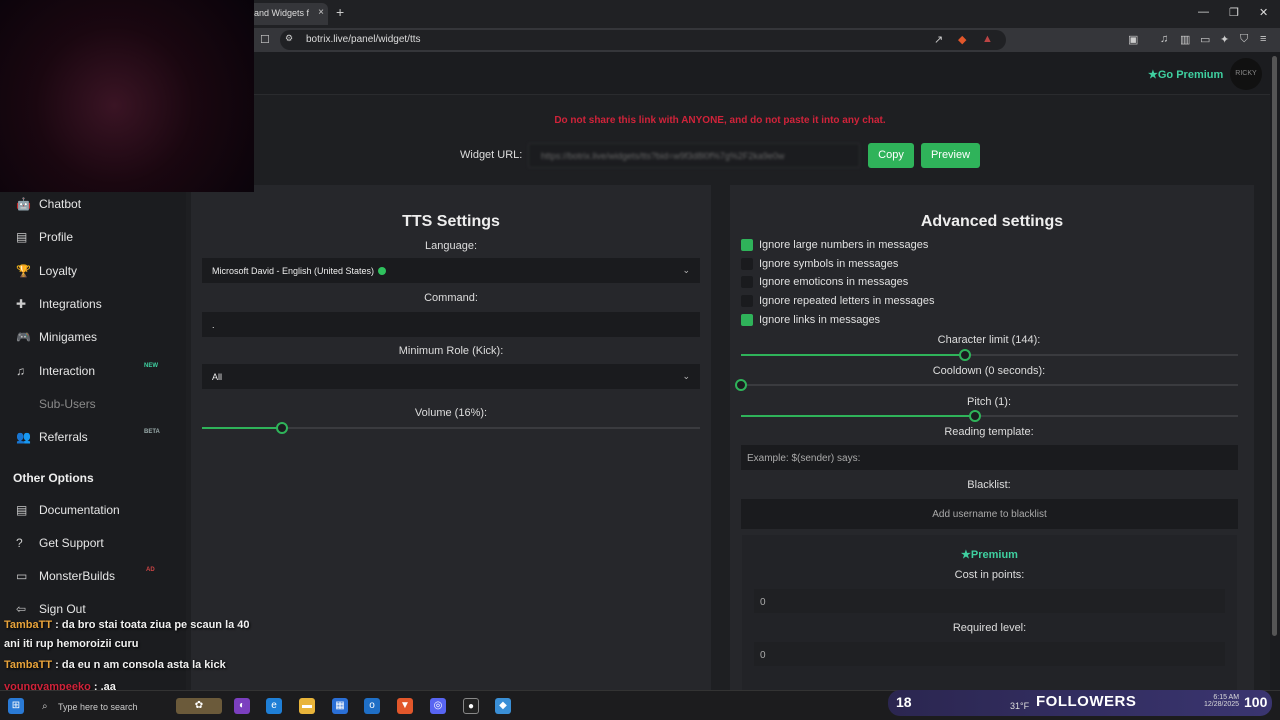 This screenshot has width=1280, height=720. Describe the element at coordinates (372, 706) in the screenshot. I see `outlook-icon: o` at that location.